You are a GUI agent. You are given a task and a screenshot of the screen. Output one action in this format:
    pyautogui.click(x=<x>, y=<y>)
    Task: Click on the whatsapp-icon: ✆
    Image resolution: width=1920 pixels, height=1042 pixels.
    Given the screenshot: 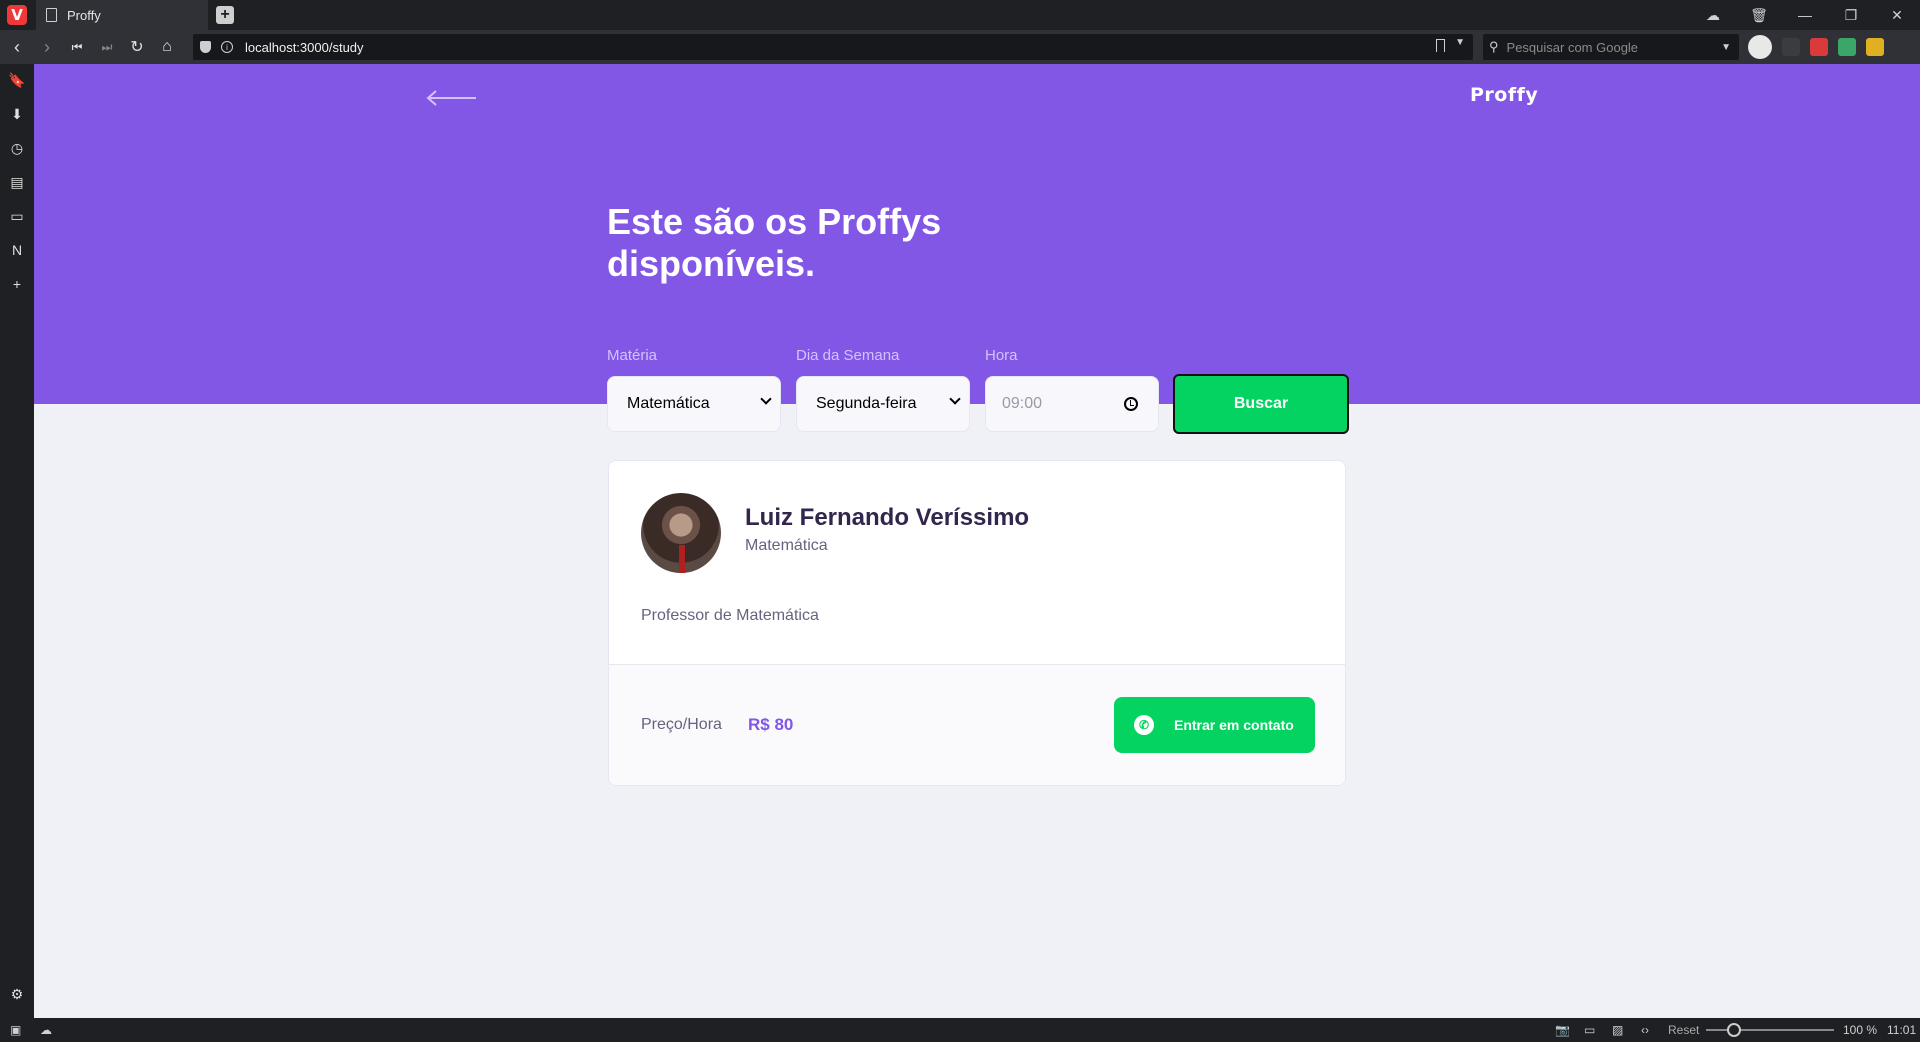 What is the action you would take?
    pyautogui.click(x=1144, y=725)
    